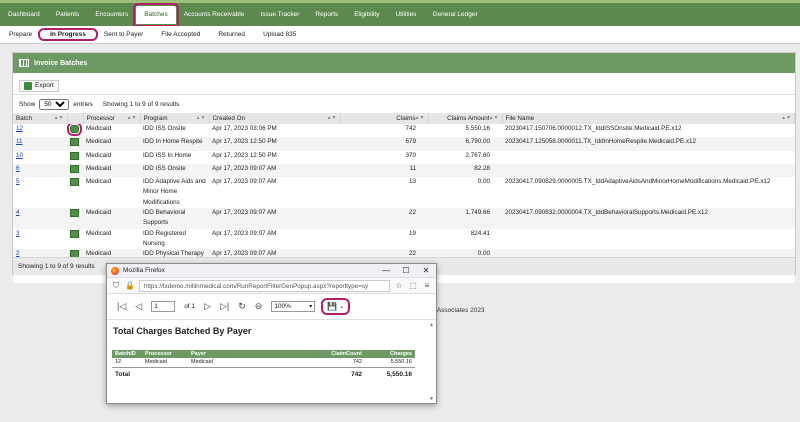  What do you see at coordinates (482, 168) in the screenshot?
I see `amount-cell: 82.28` at bounding box center [482, 168].